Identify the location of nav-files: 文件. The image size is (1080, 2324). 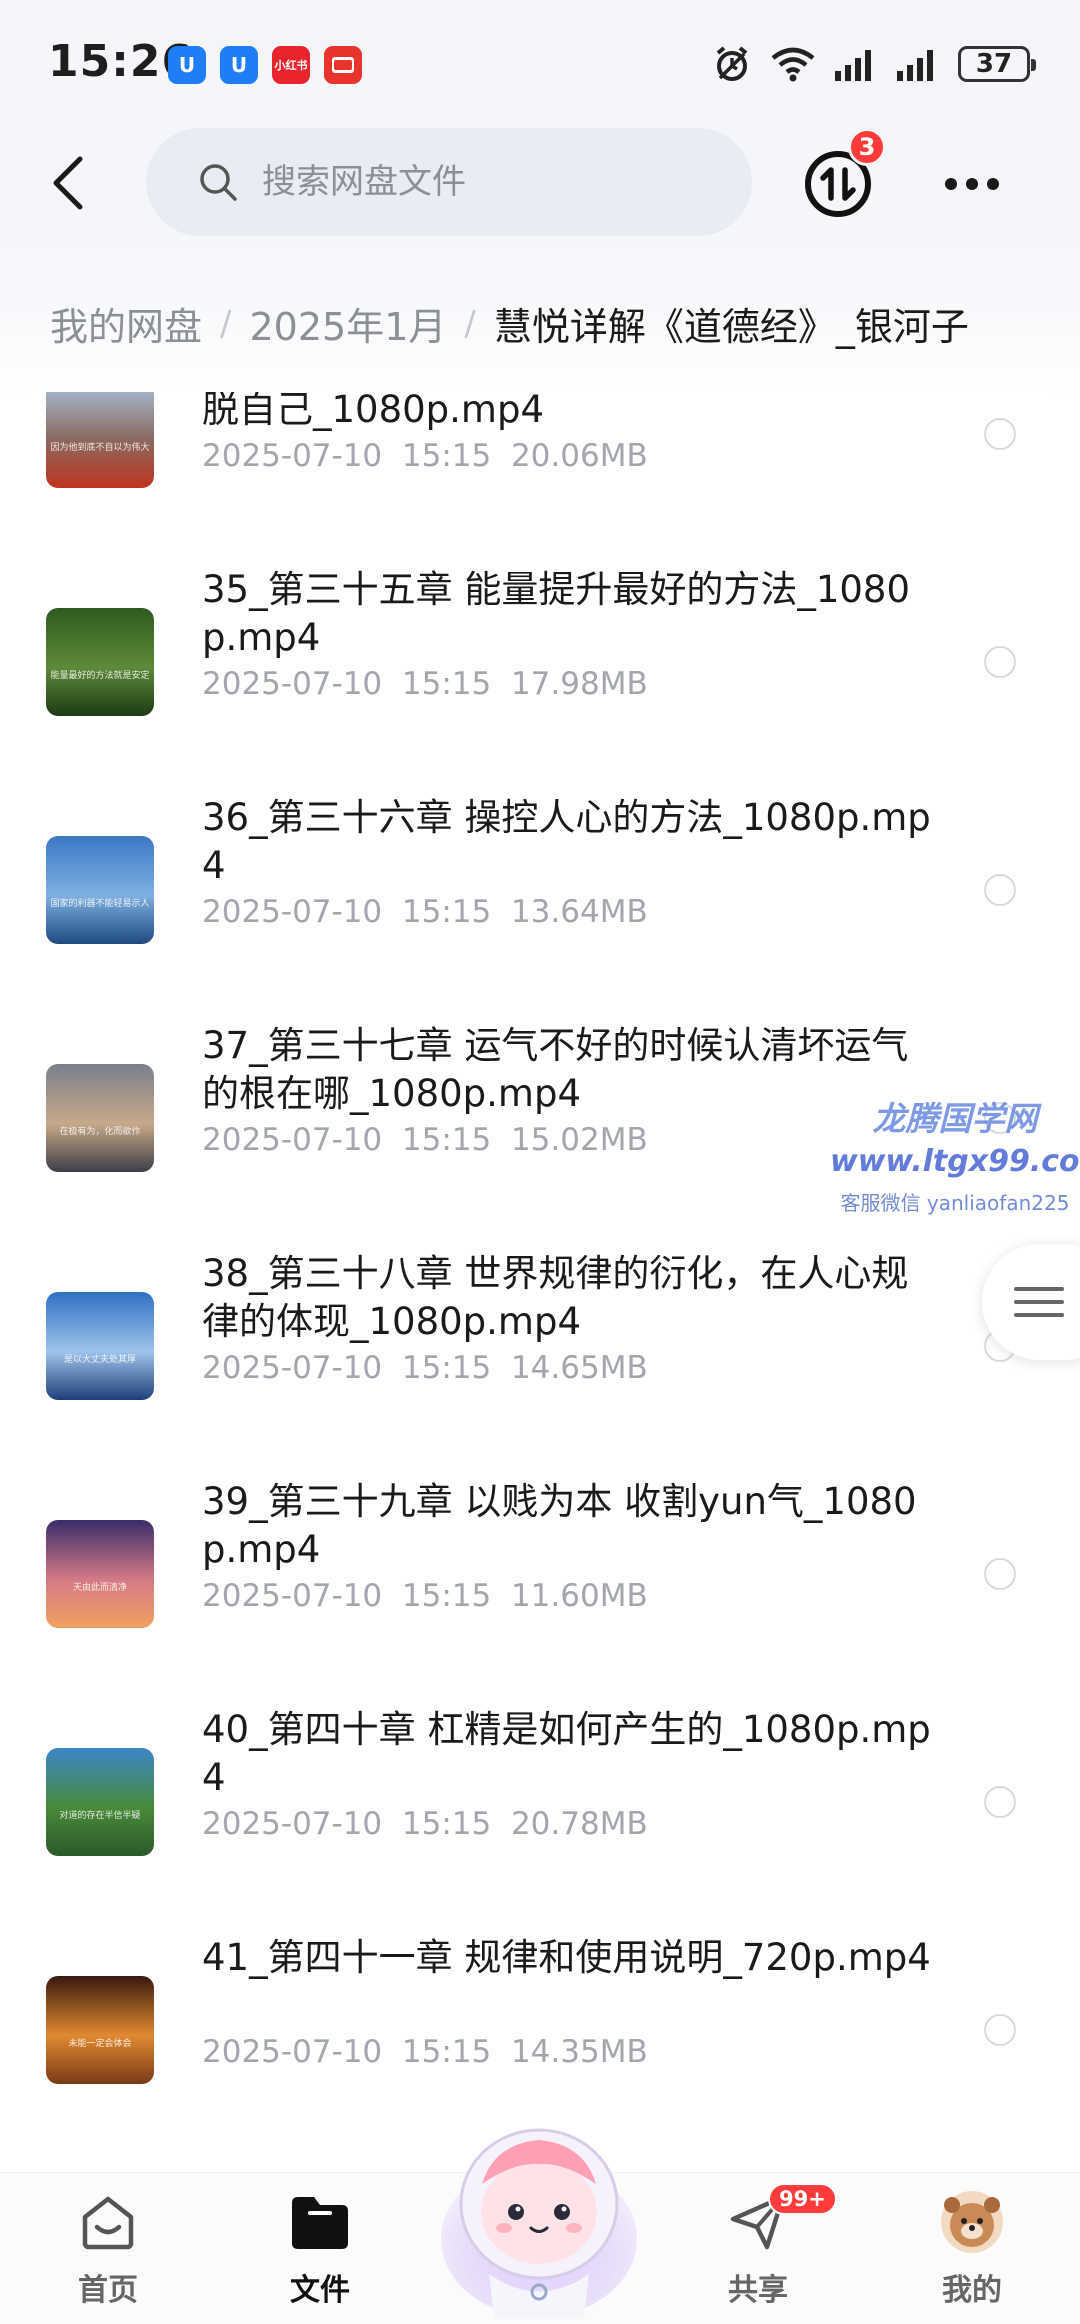
(320, 2252).